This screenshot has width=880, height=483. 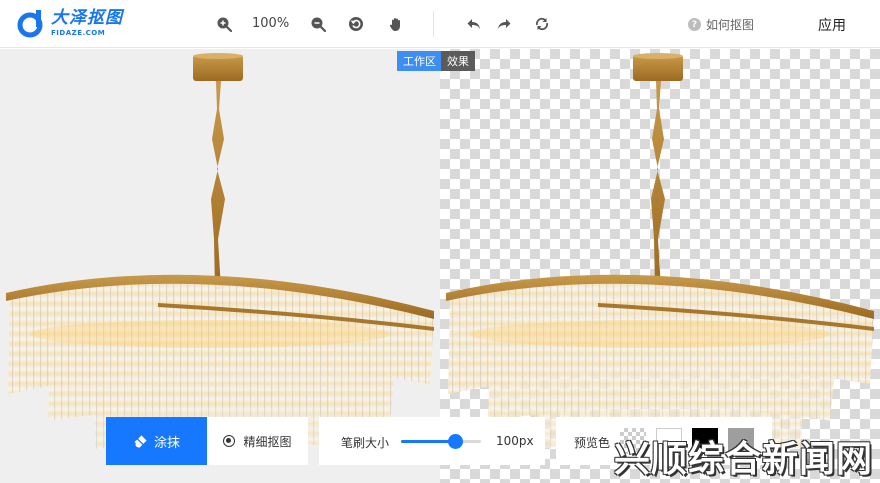 What do you see at coordinates (30, 24) in the screenshot?
I see `logo-icon` at bounding box center [30, 24].